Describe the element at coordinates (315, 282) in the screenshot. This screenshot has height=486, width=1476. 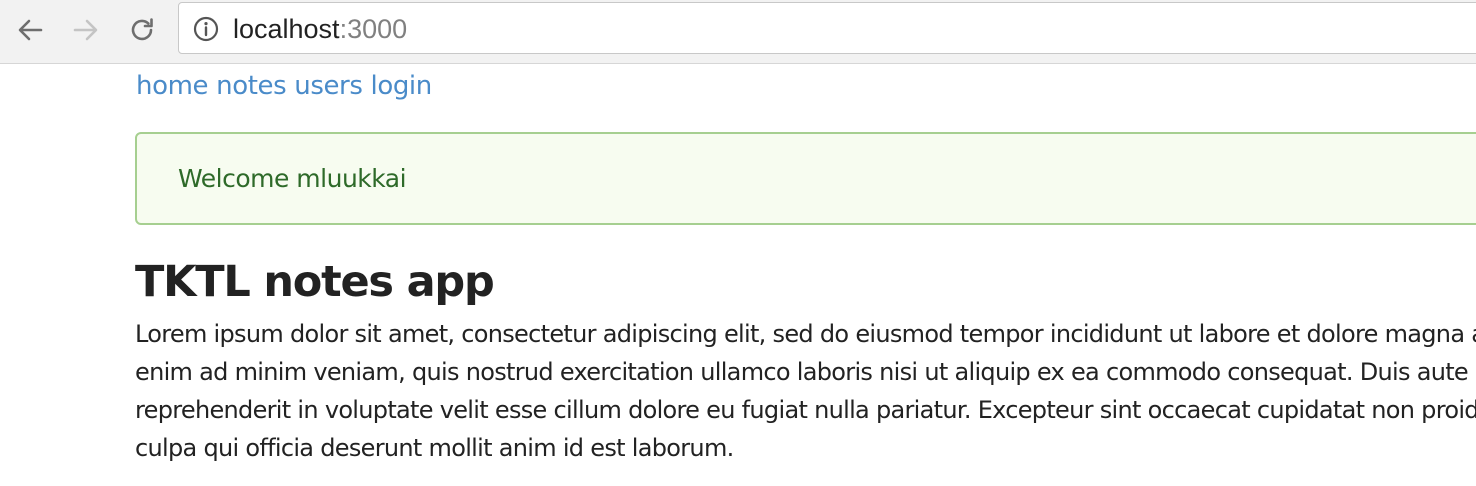
I see `page-title: TKTL notes app` at that location.